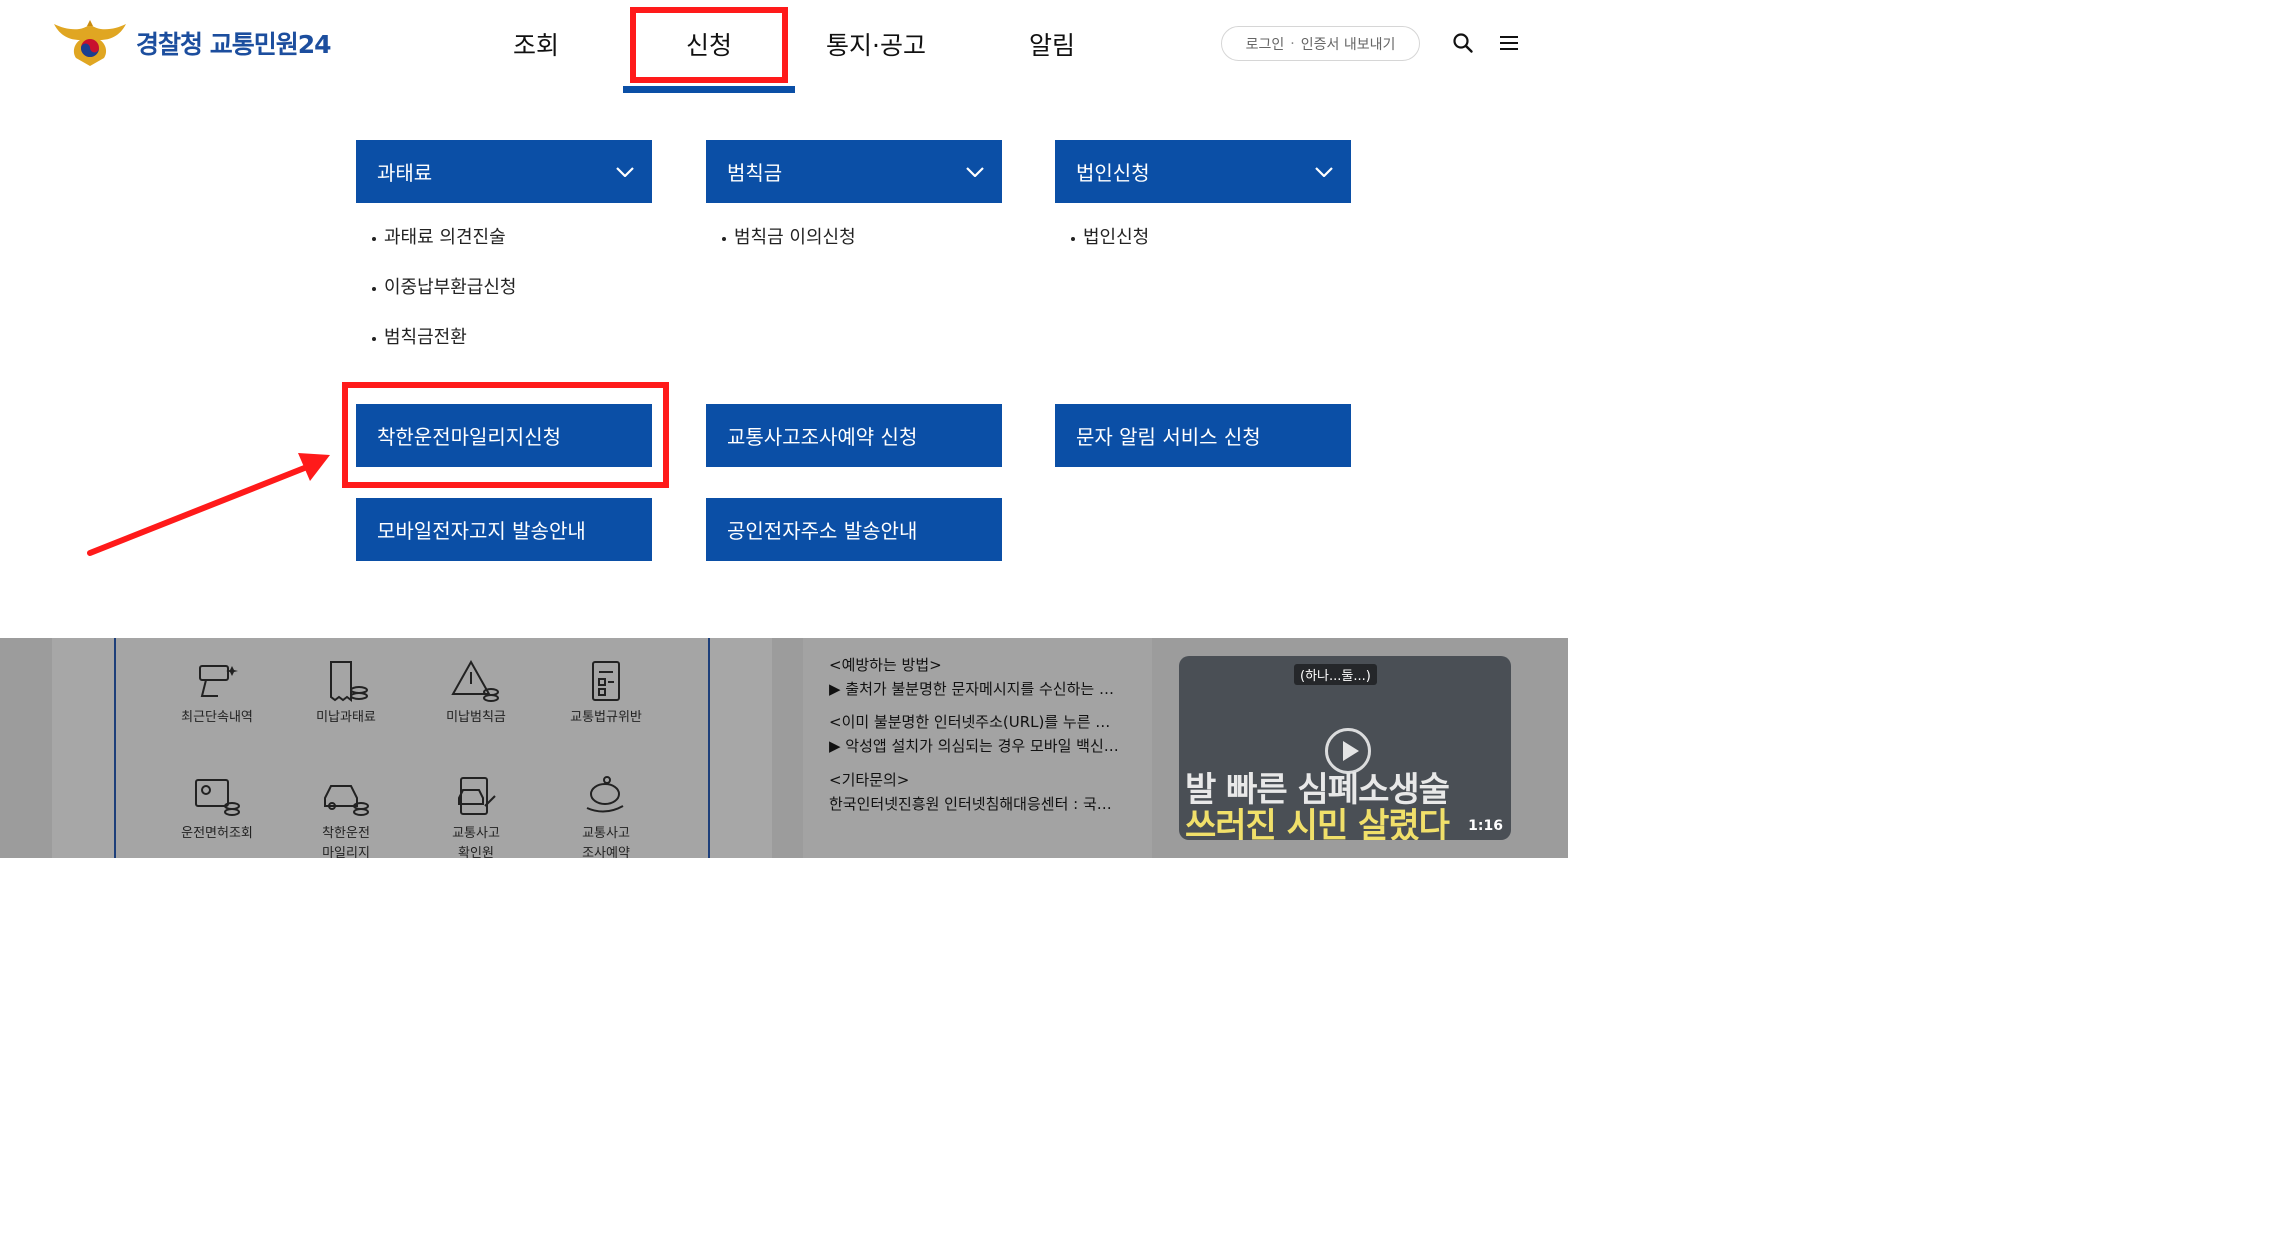  What do you see at coordinates (876, 44) in the screenshot?
I see `nav-notice: 통지·공고` at bounding box center [876, 44].